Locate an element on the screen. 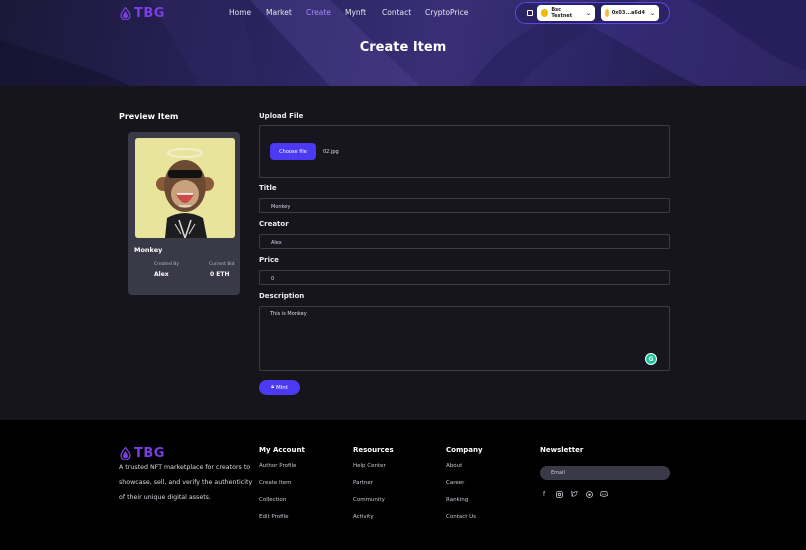 This screenshot has height=550, width=806. current-bid-value: 0 ETH is located at coordinates (220, 274).